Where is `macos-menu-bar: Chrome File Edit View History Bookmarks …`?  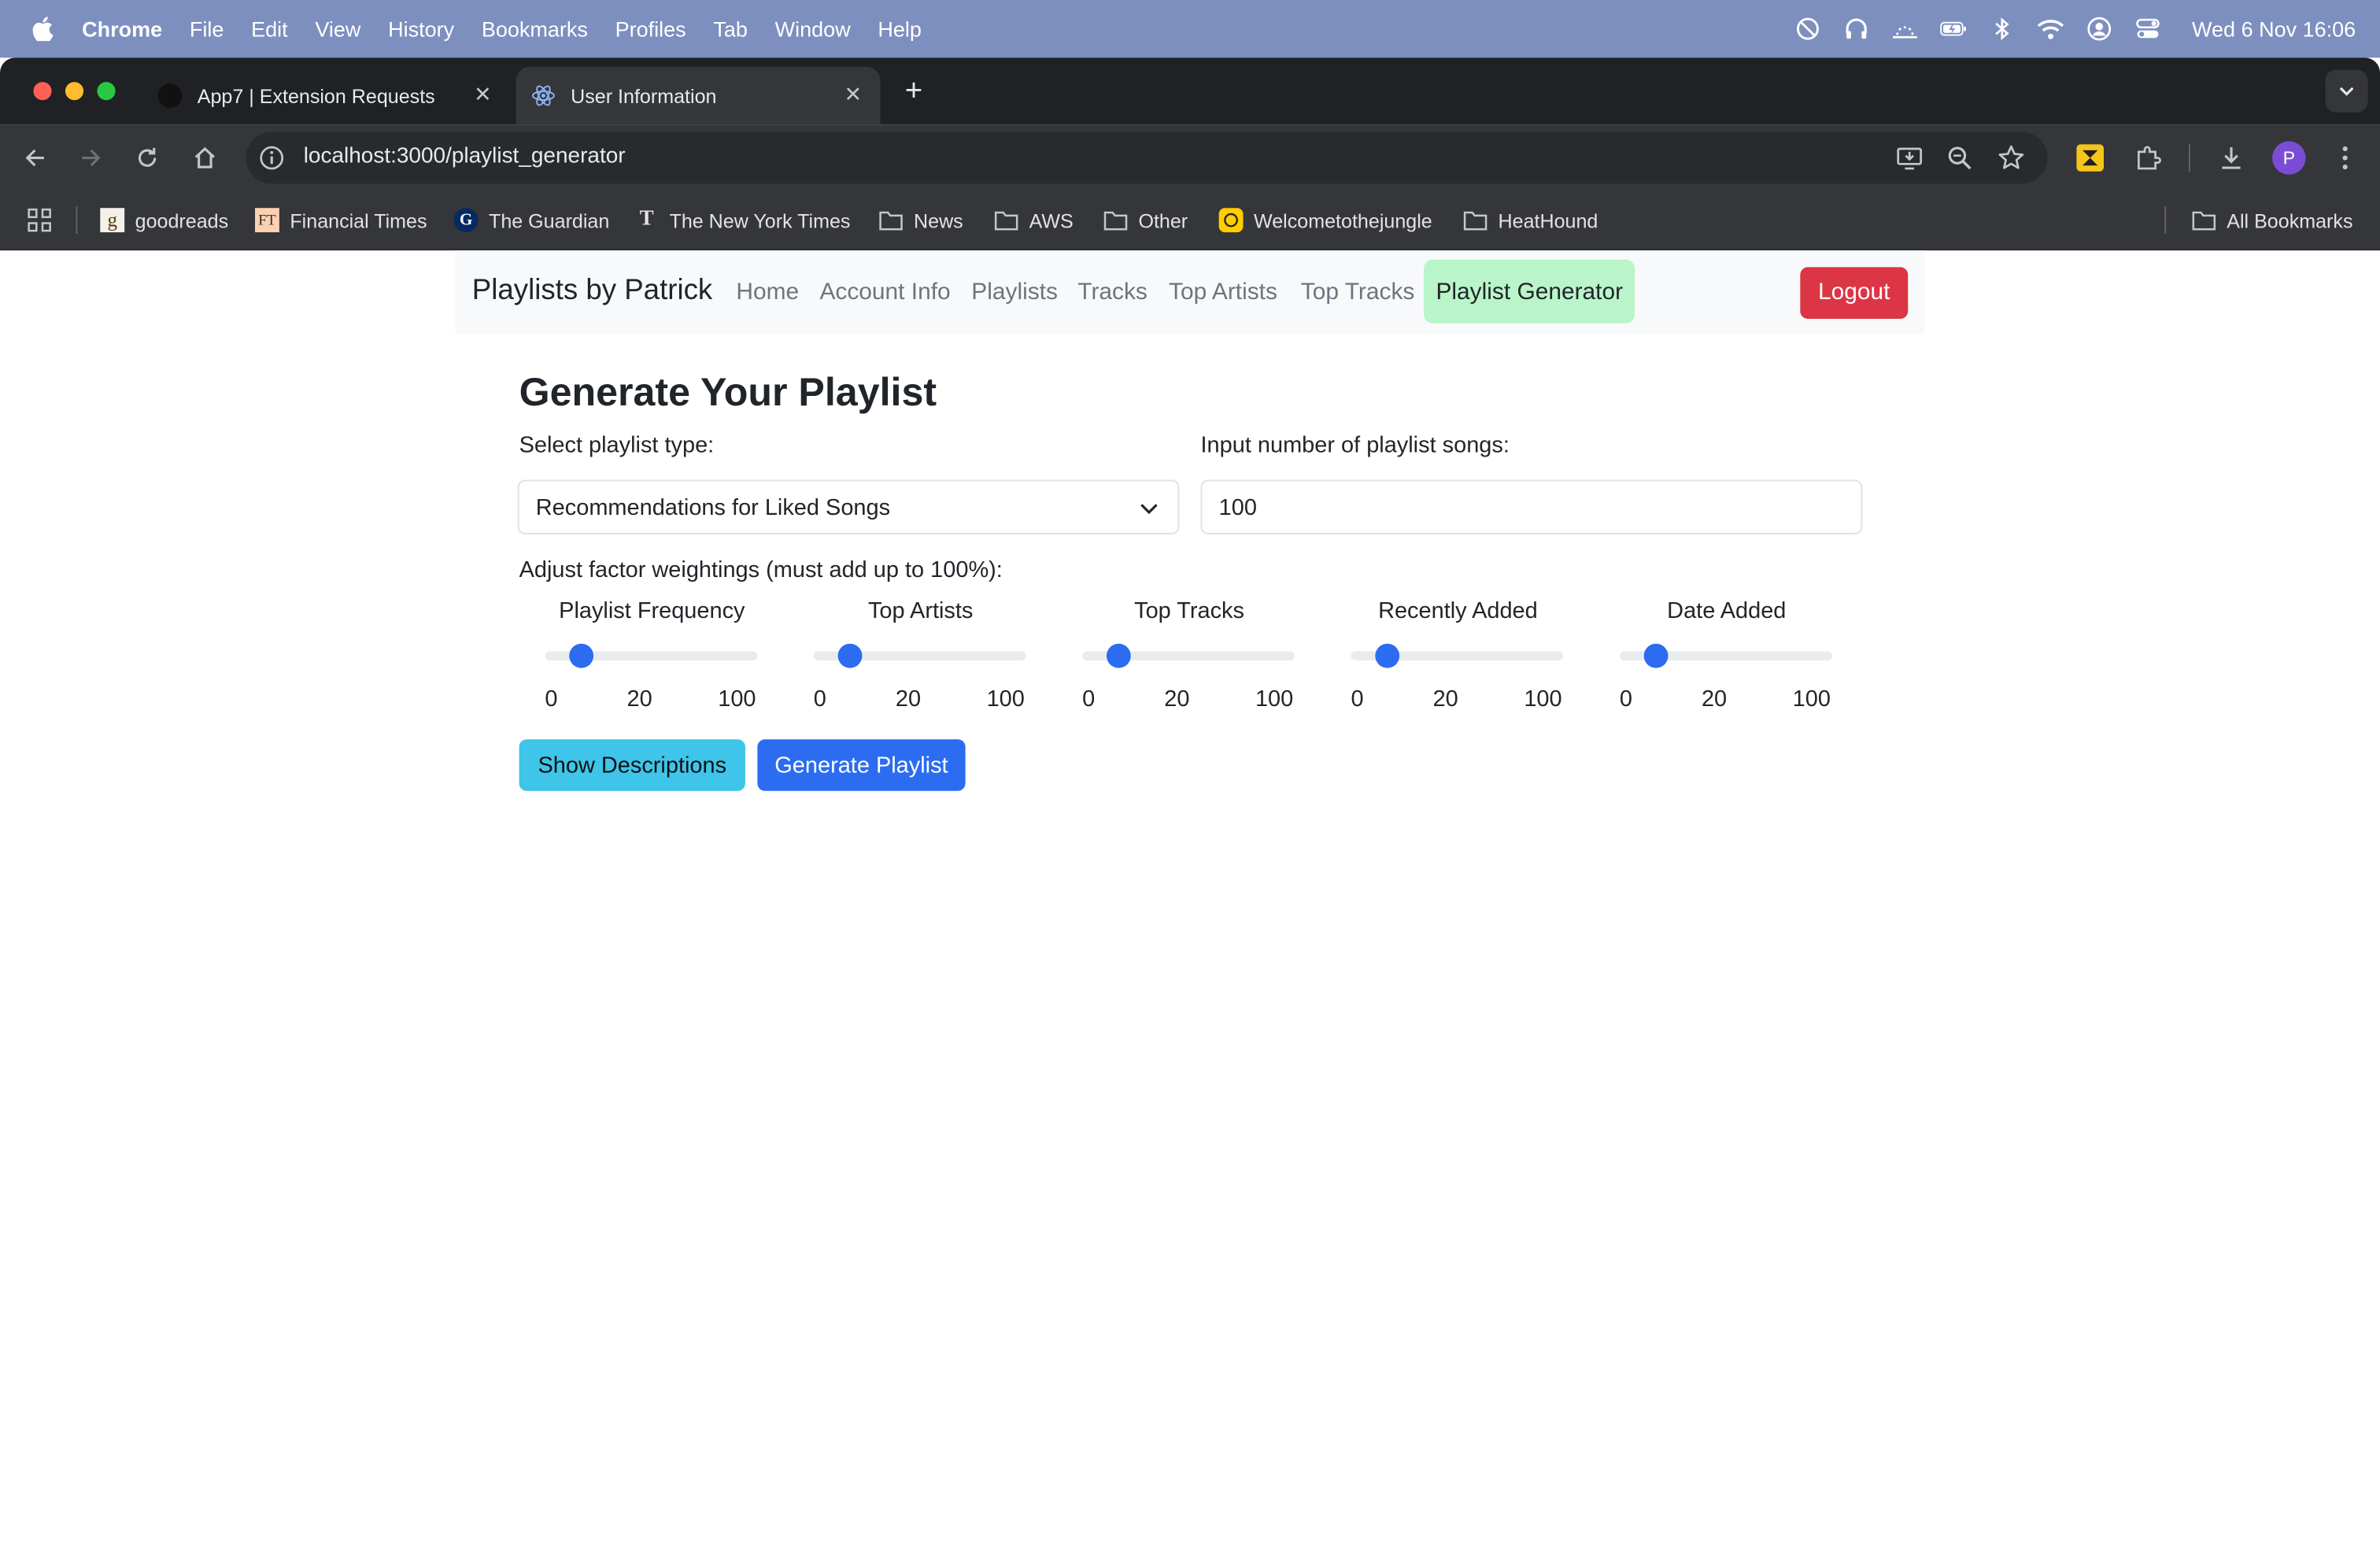
macos-menu-bar: Chrome File Edit View History Bookmarks … is located at coordinates (1190, 29).